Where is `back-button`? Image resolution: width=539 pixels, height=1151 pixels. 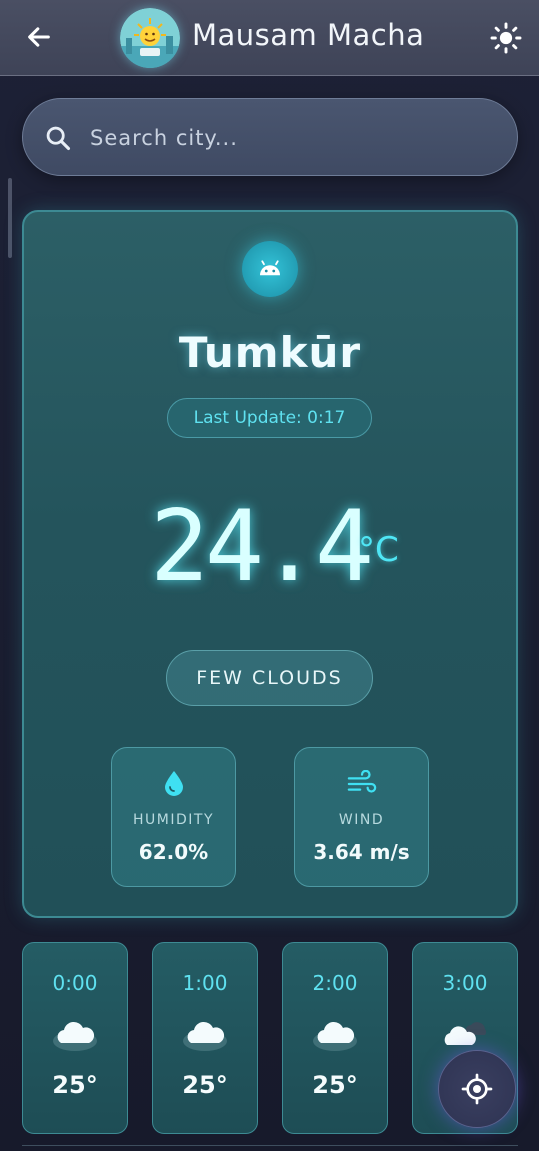
back-button is located at coordinates (39, 37).